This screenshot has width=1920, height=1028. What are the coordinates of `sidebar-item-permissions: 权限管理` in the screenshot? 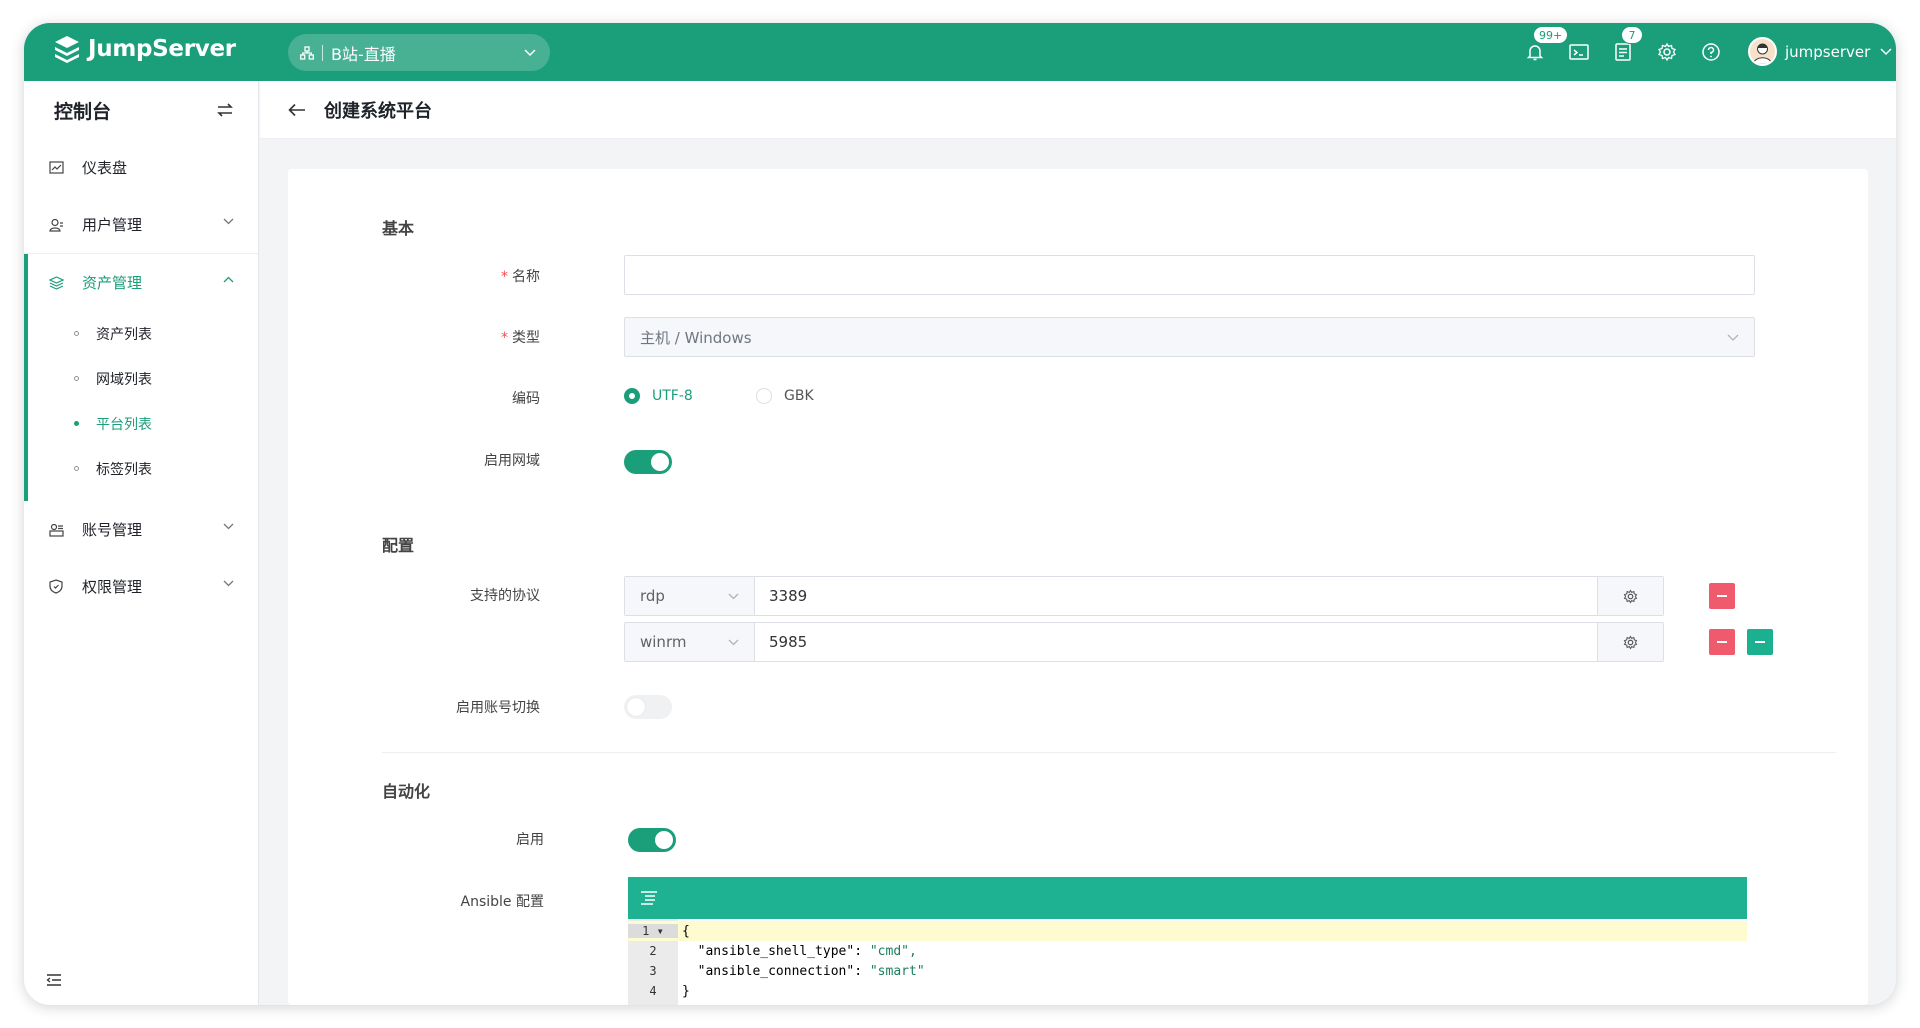 It's located at (141, 586).